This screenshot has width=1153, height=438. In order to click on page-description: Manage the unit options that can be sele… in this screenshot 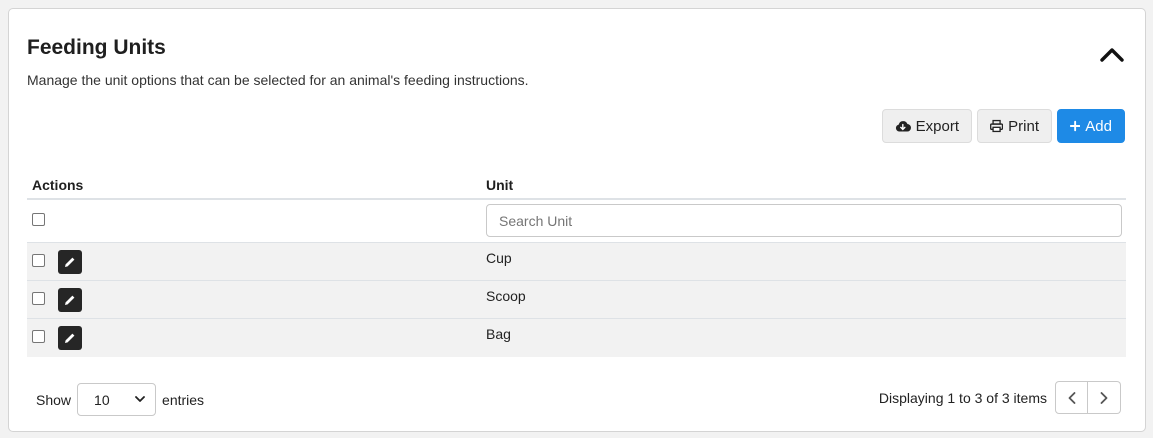, I will do `click(278, 80)`.